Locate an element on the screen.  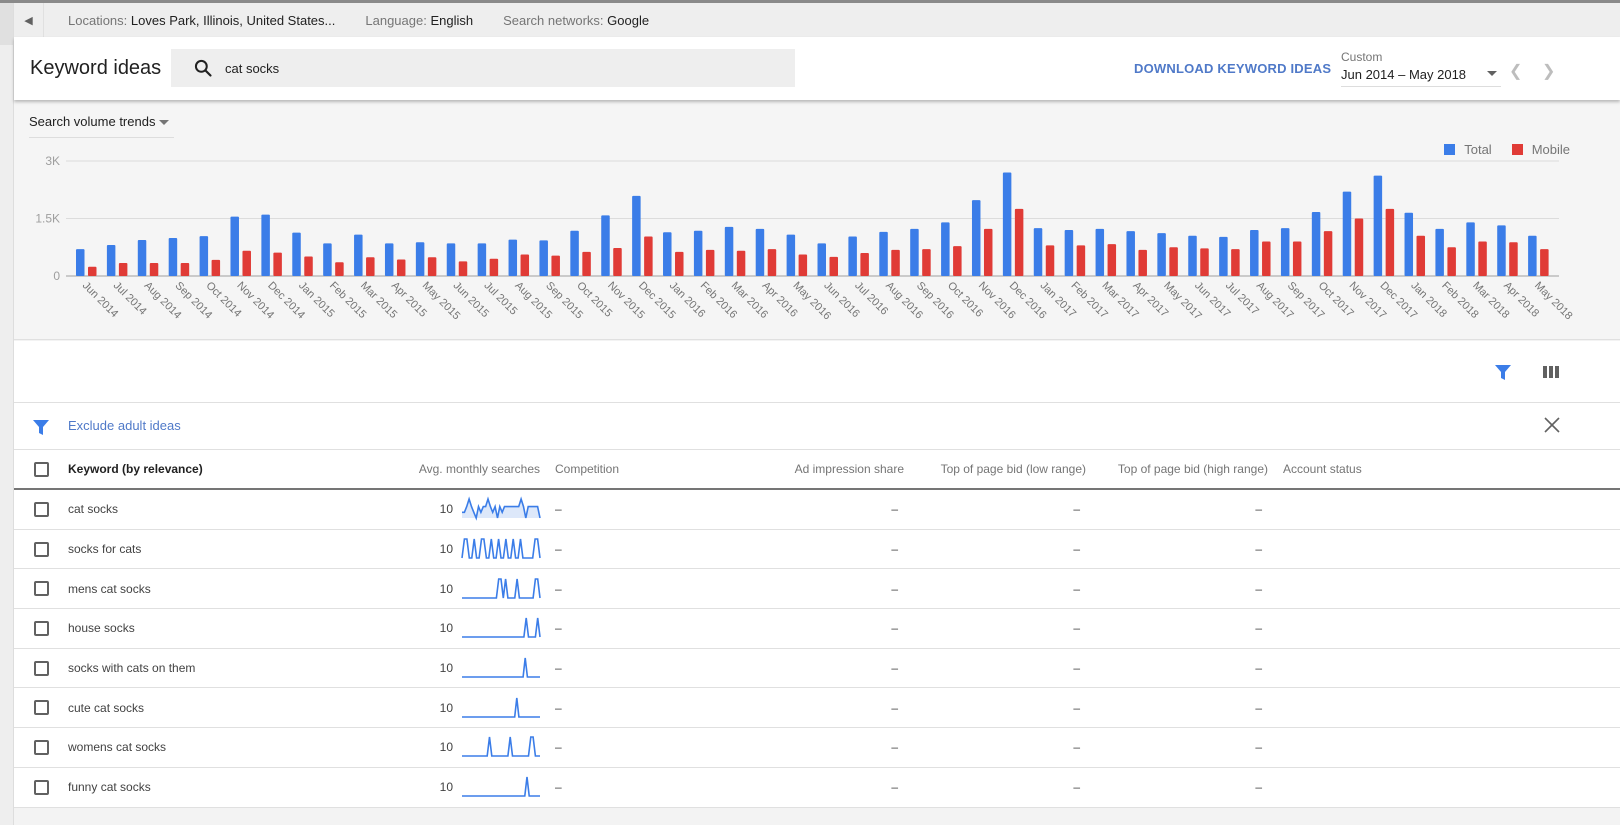
bar-total-jun-2015 is located at coordinates (451, 259).